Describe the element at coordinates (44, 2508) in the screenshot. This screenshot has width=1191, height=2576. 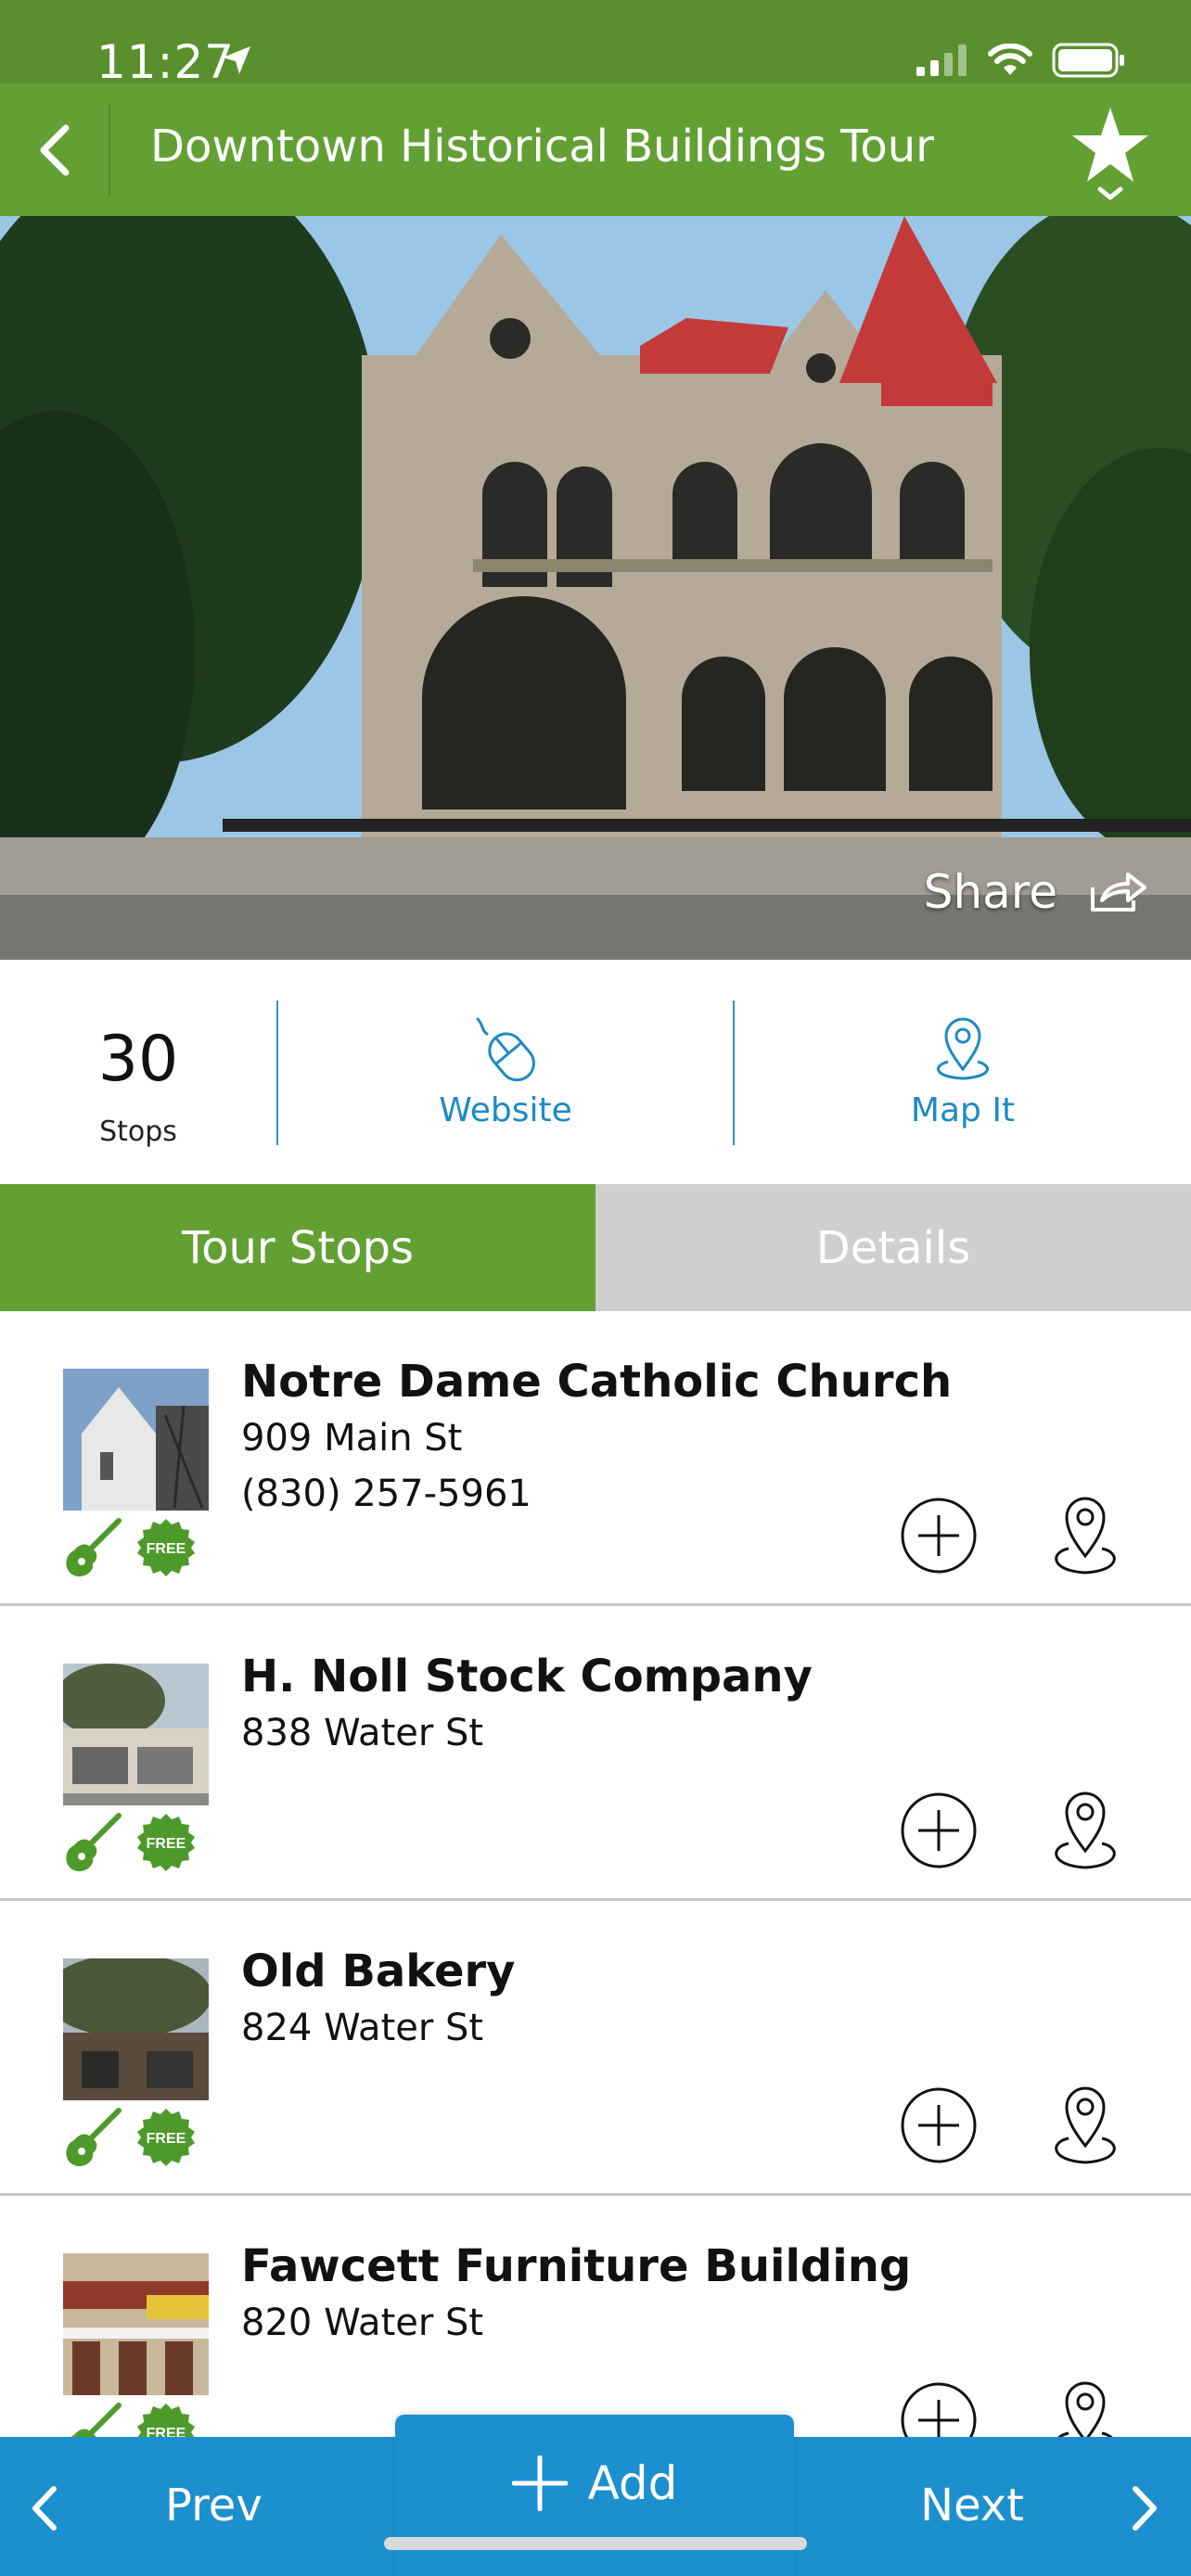
I see `chevron-left-icon` at that location.